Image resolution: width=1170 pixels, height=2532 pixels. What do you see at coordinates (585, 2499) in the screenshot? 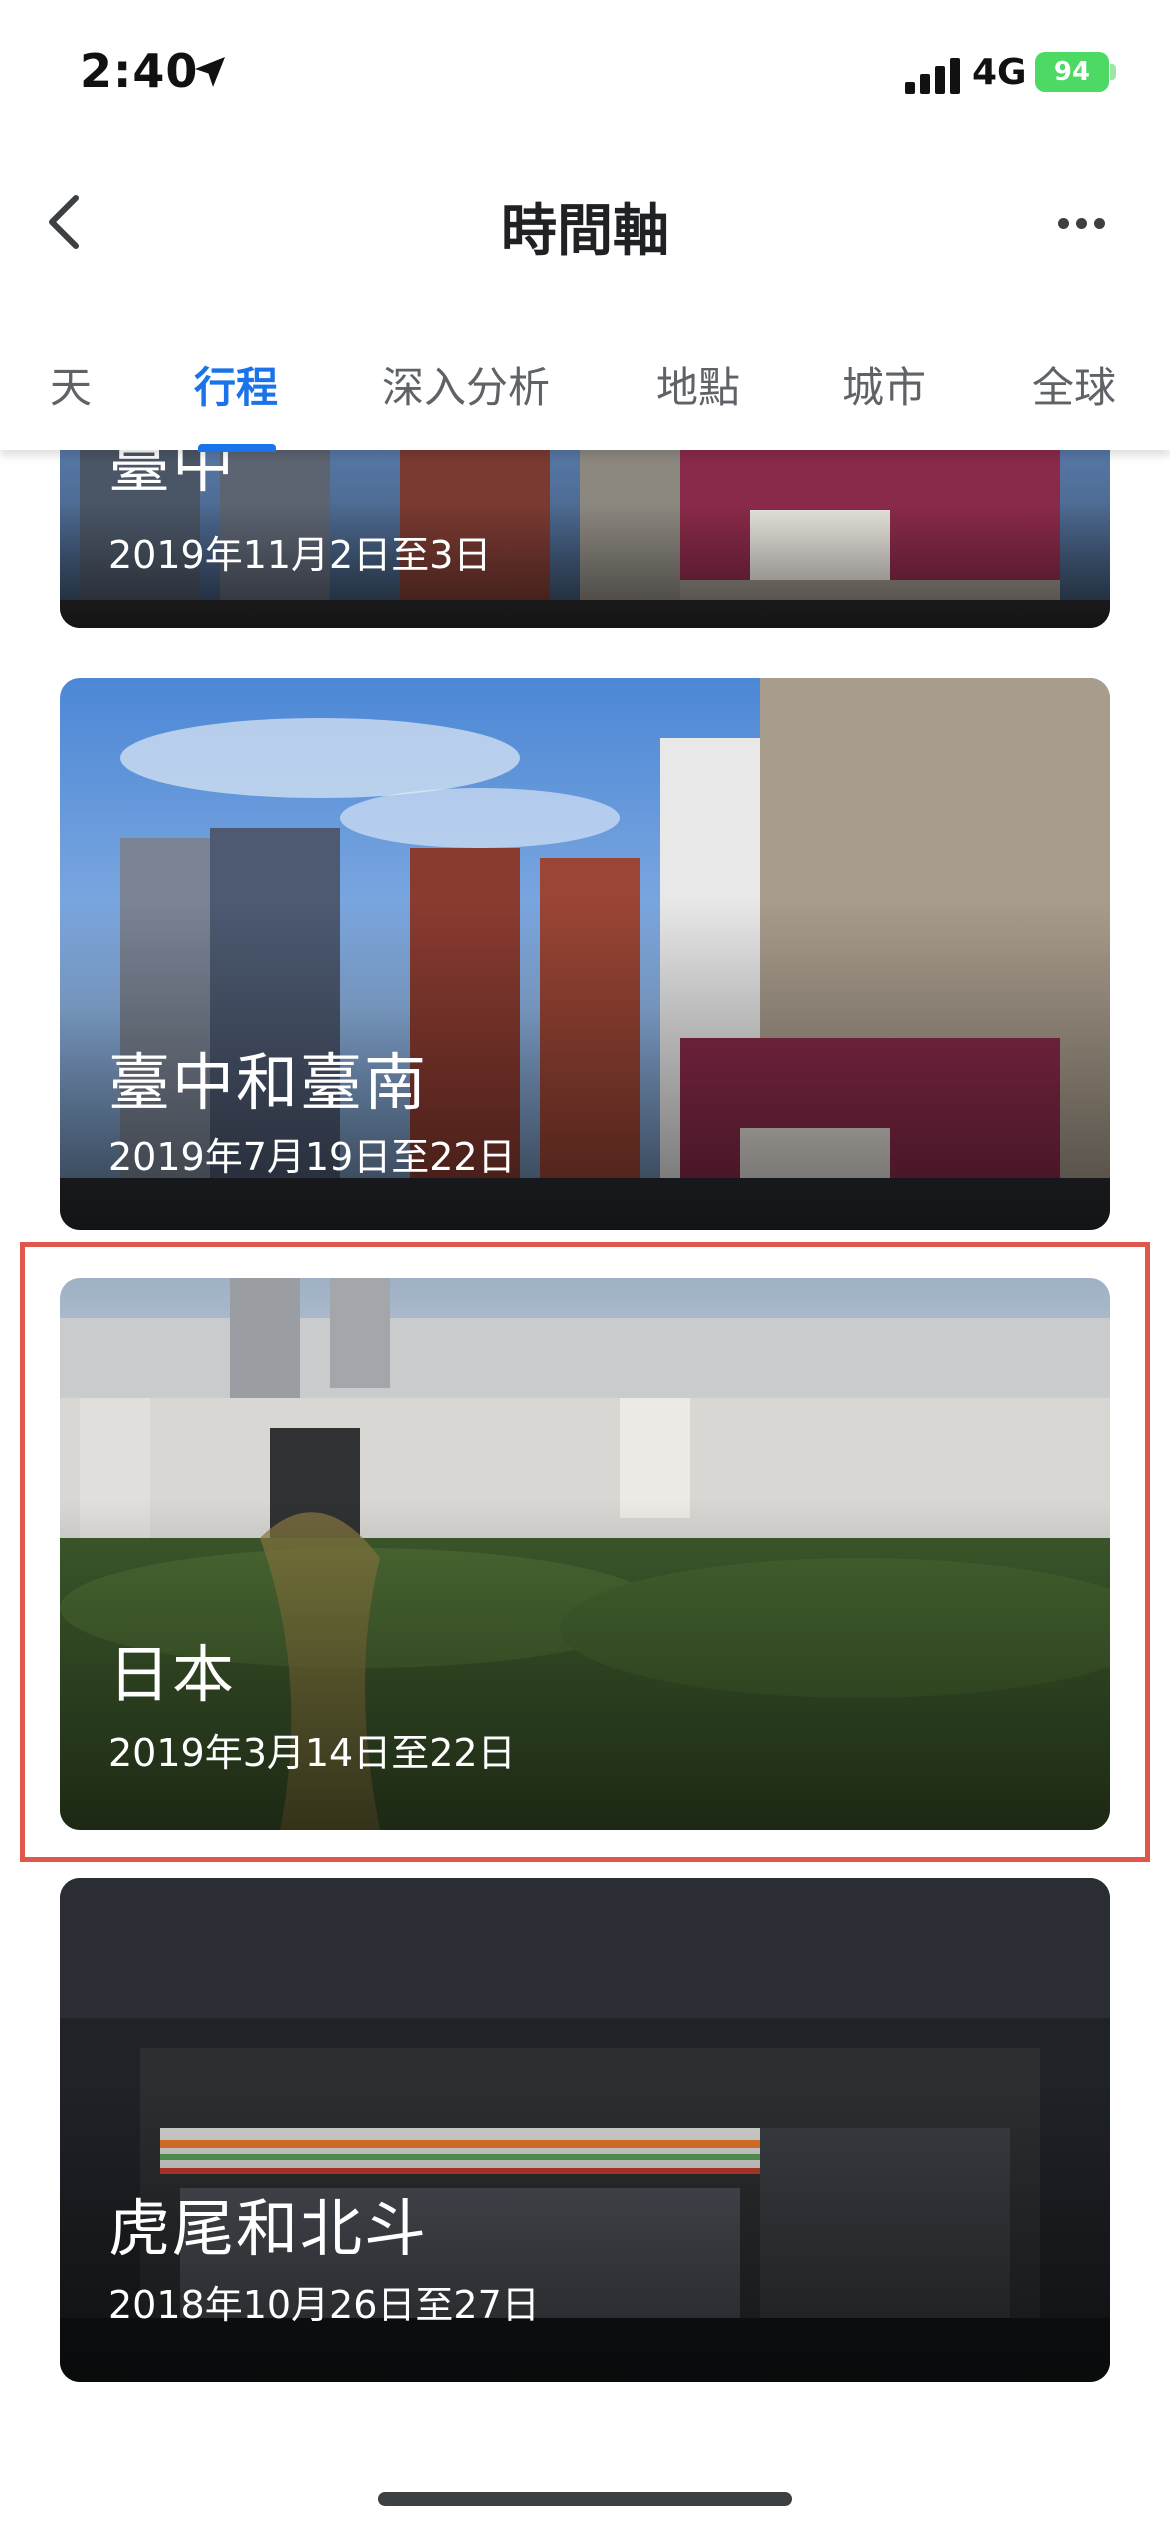
I see `home-indicator` at bounding box center [585, 2499].